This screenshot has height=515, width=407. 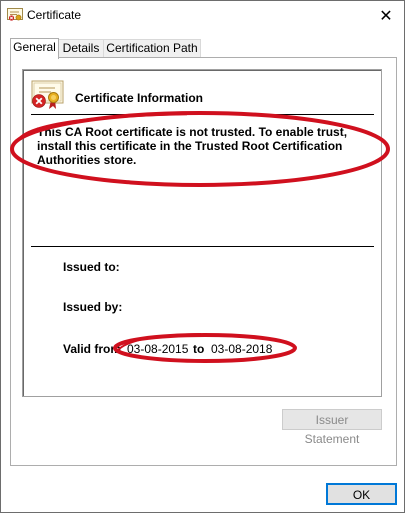 I want to click on issued-to-label: Issued to:, so click(x=91, y=267).